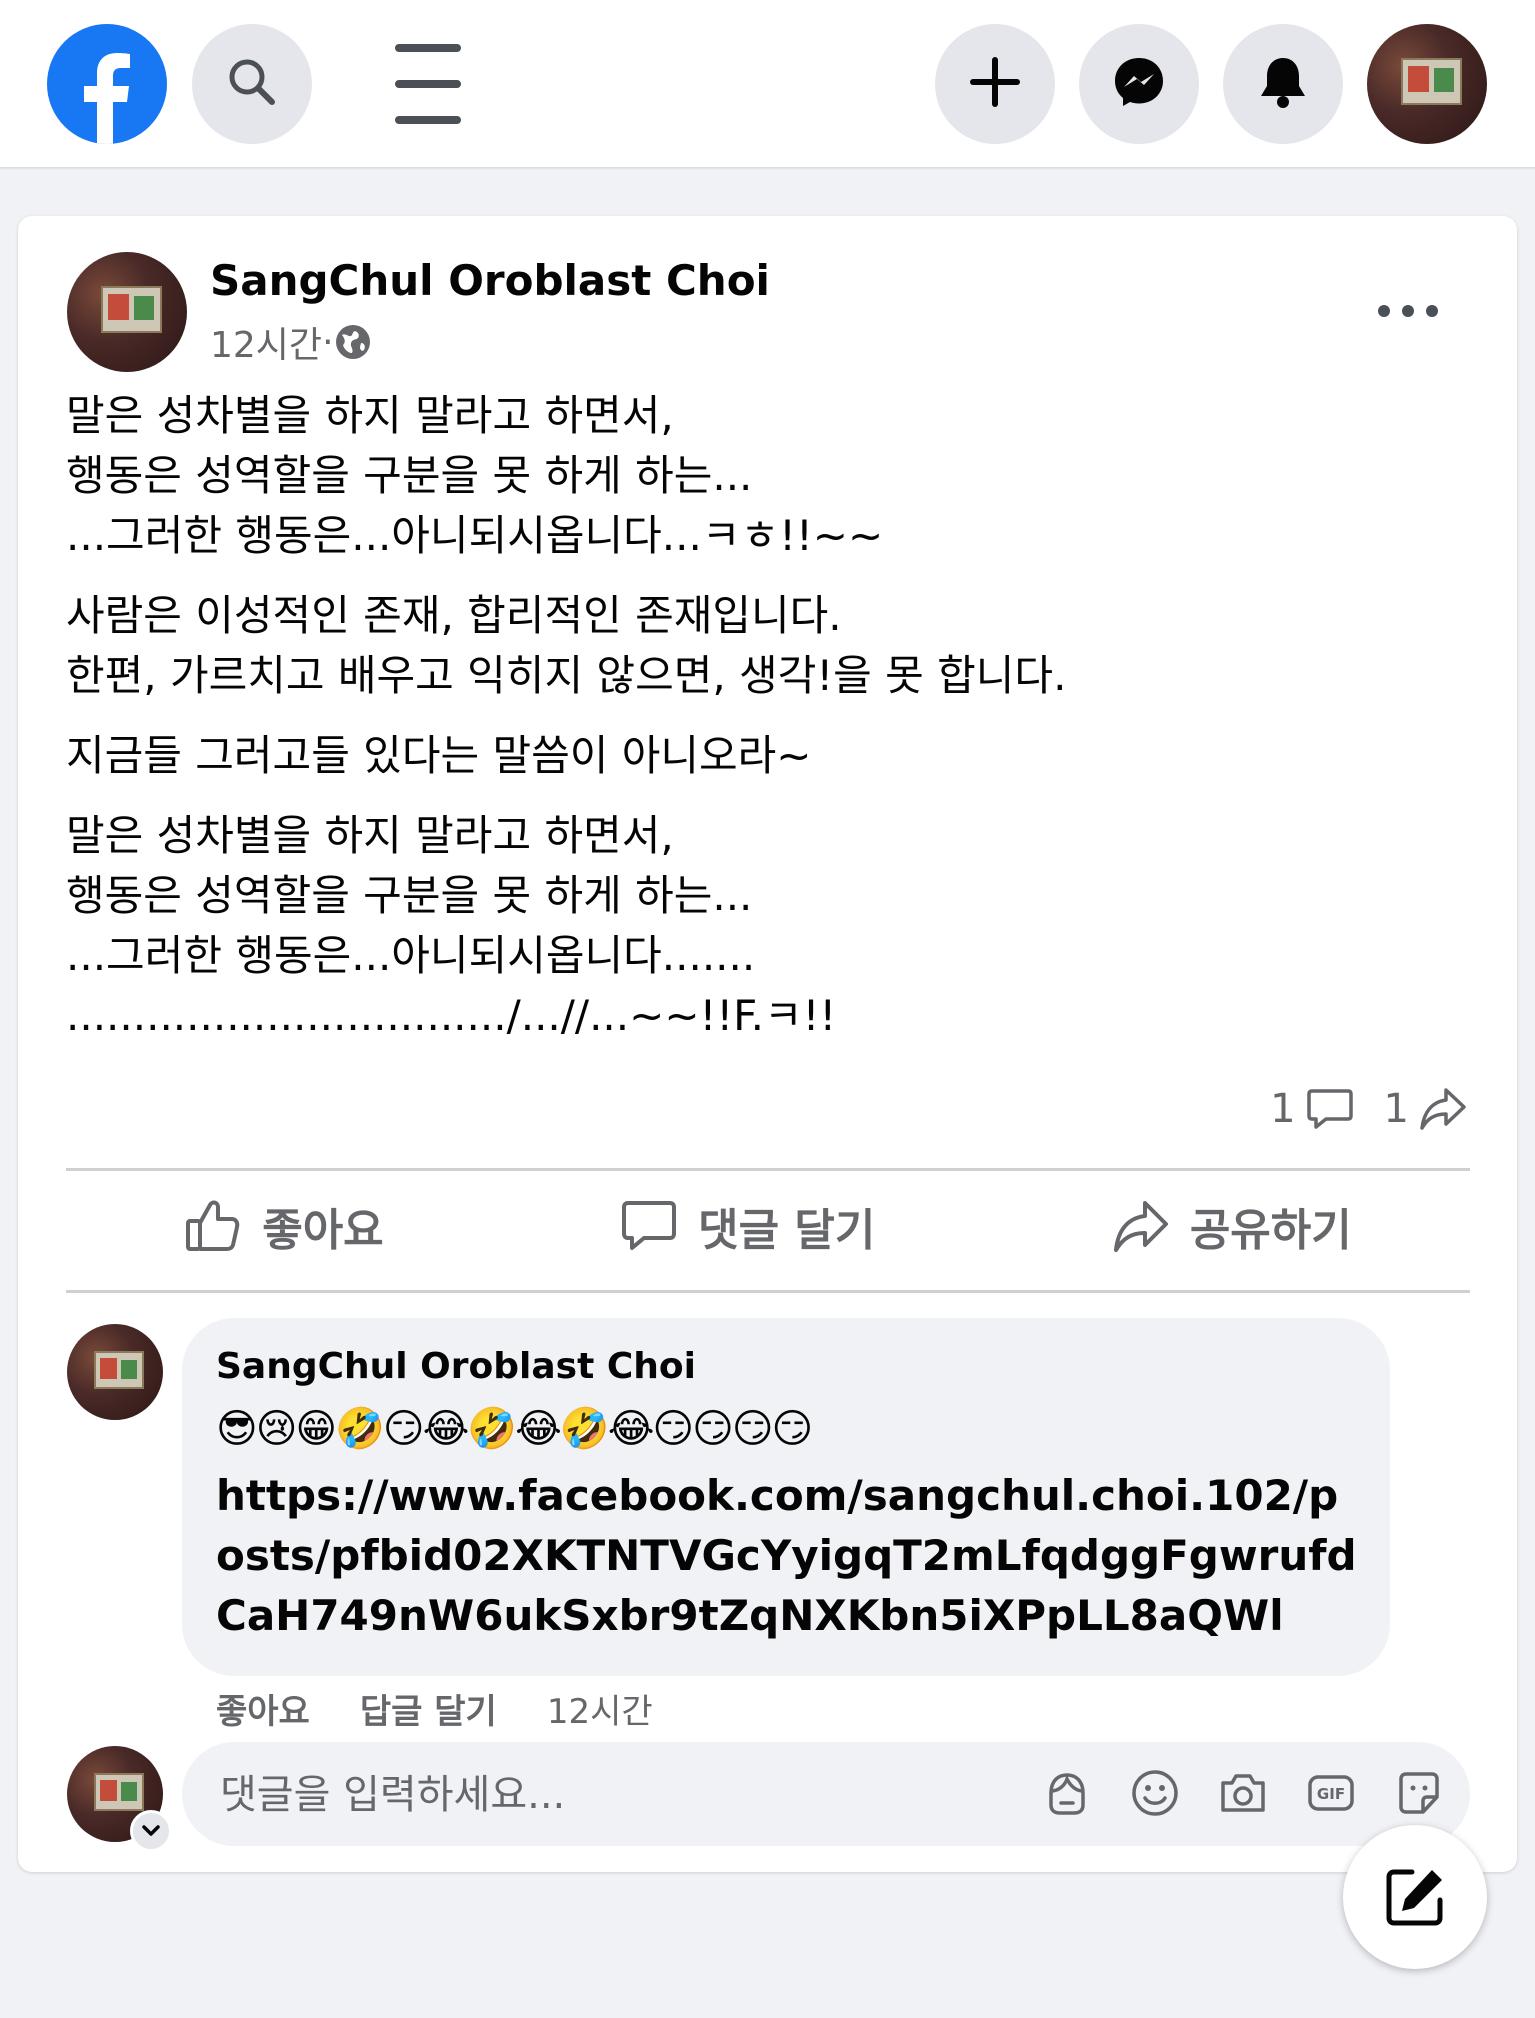 The width and height of the screenshot is (1535, 2018). Describe the element at coordinates (1443, 1109) in the screenshot. I see `share-arrow-icon` at that location.